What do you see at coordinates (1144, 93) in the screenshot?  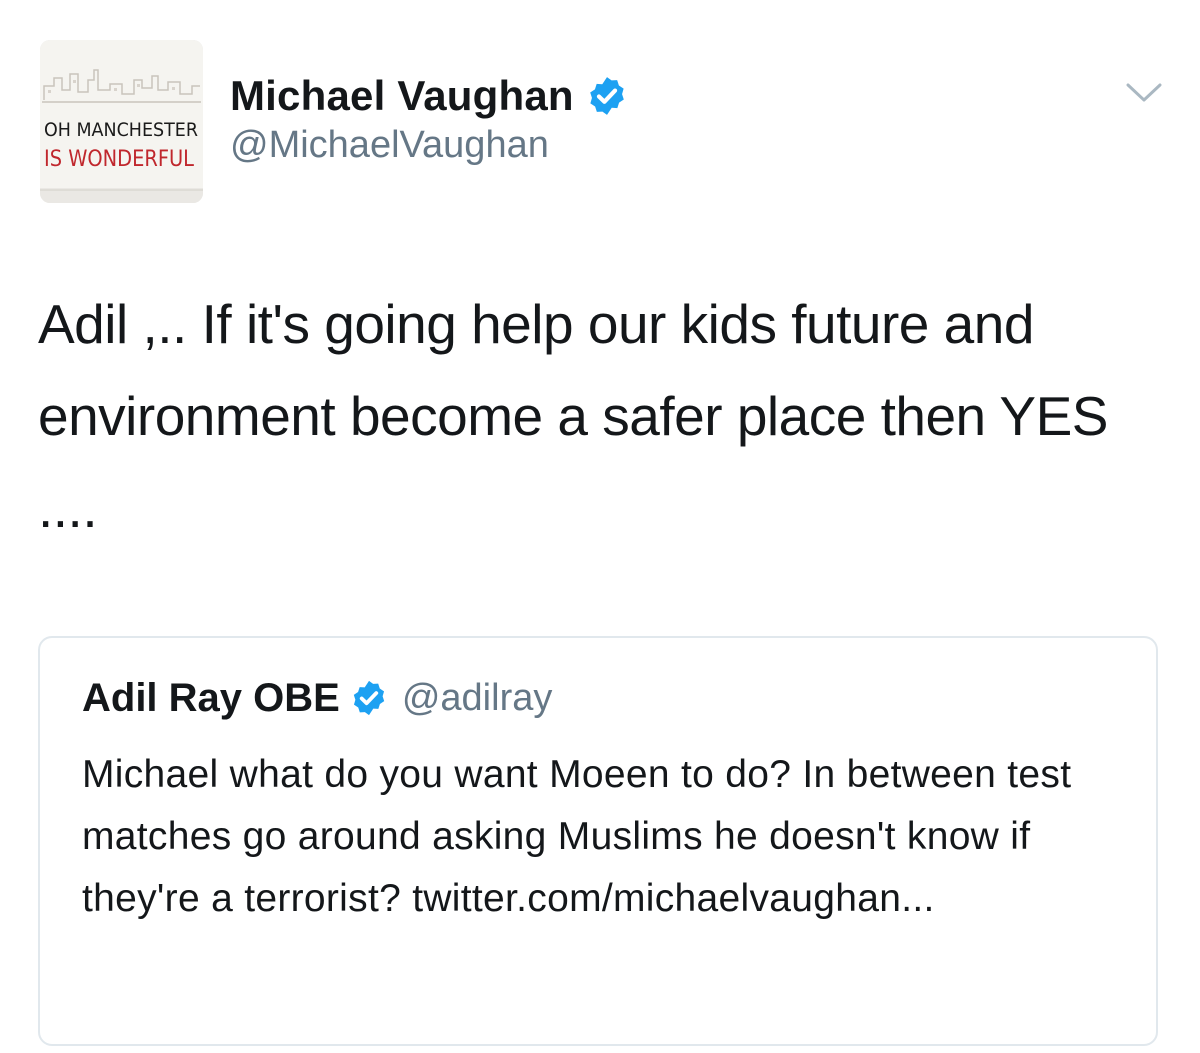 I see `chevron-down-icon` at bounding box center [1144, 93].